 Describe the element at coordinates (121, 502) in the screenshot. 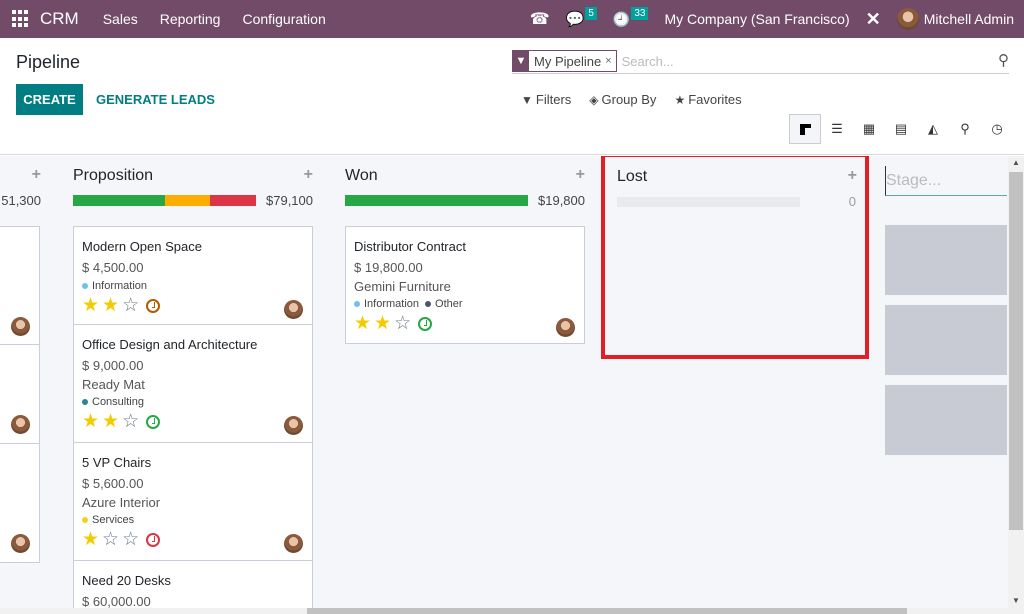

I see `card-company: Azure Interior` at that location.